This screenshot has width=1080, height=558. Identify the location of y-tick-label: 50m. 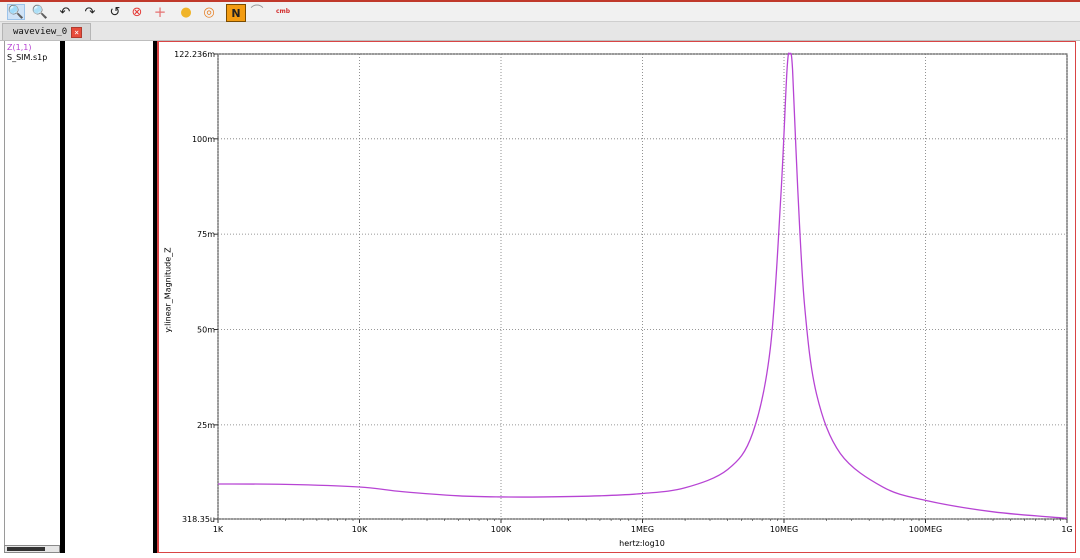
(206, 330).